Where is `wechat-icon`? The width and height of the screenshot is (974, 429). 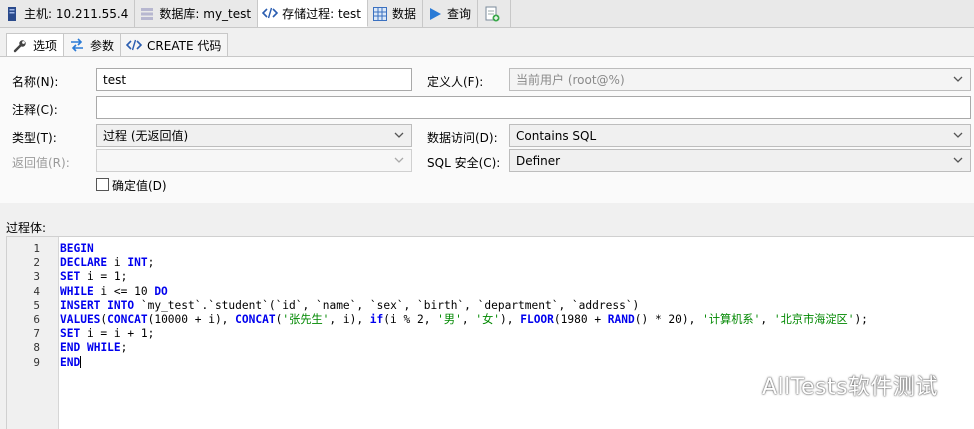 wechat-icon is located at coordinates (738, 384).